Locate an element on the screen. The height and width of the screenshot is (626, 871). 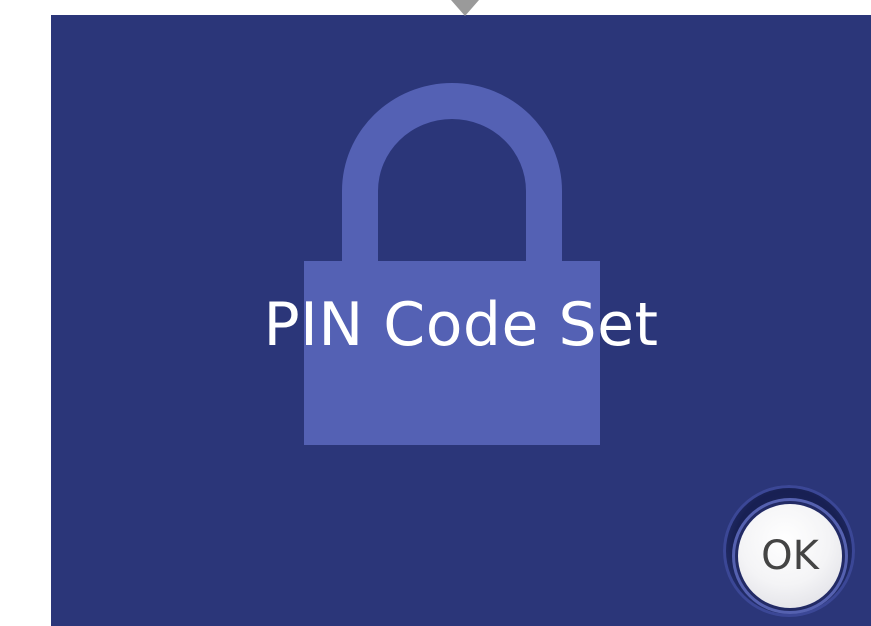
ok-button-face: OK is located at coordinates (790, 556).